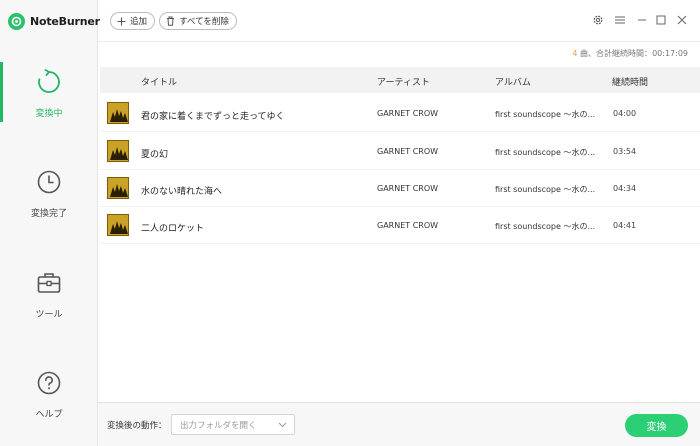  I want to click on minimize-icon, so click(642, 20).